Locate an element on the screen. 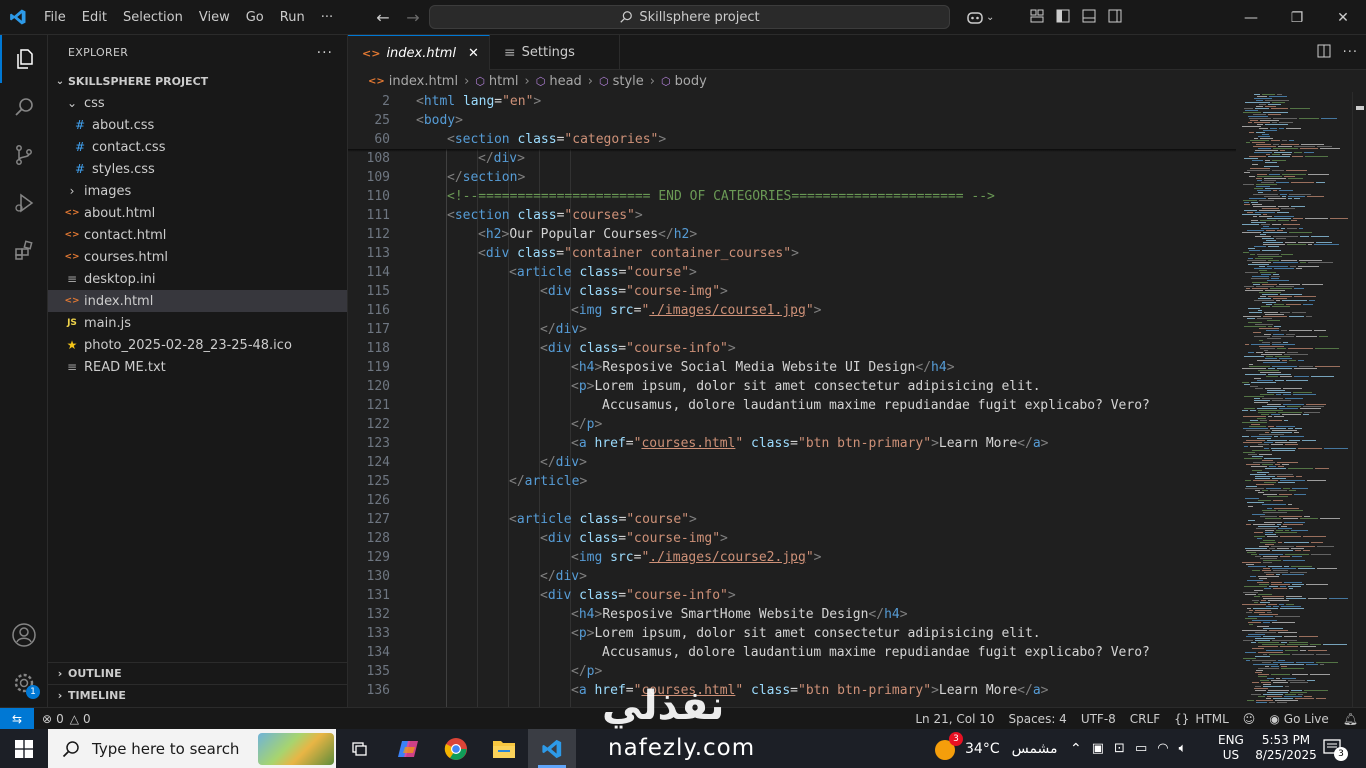 The height and width of the screenshot is (768, 1366). restore-icon: ❐ is located at coordinates (1297, 17).